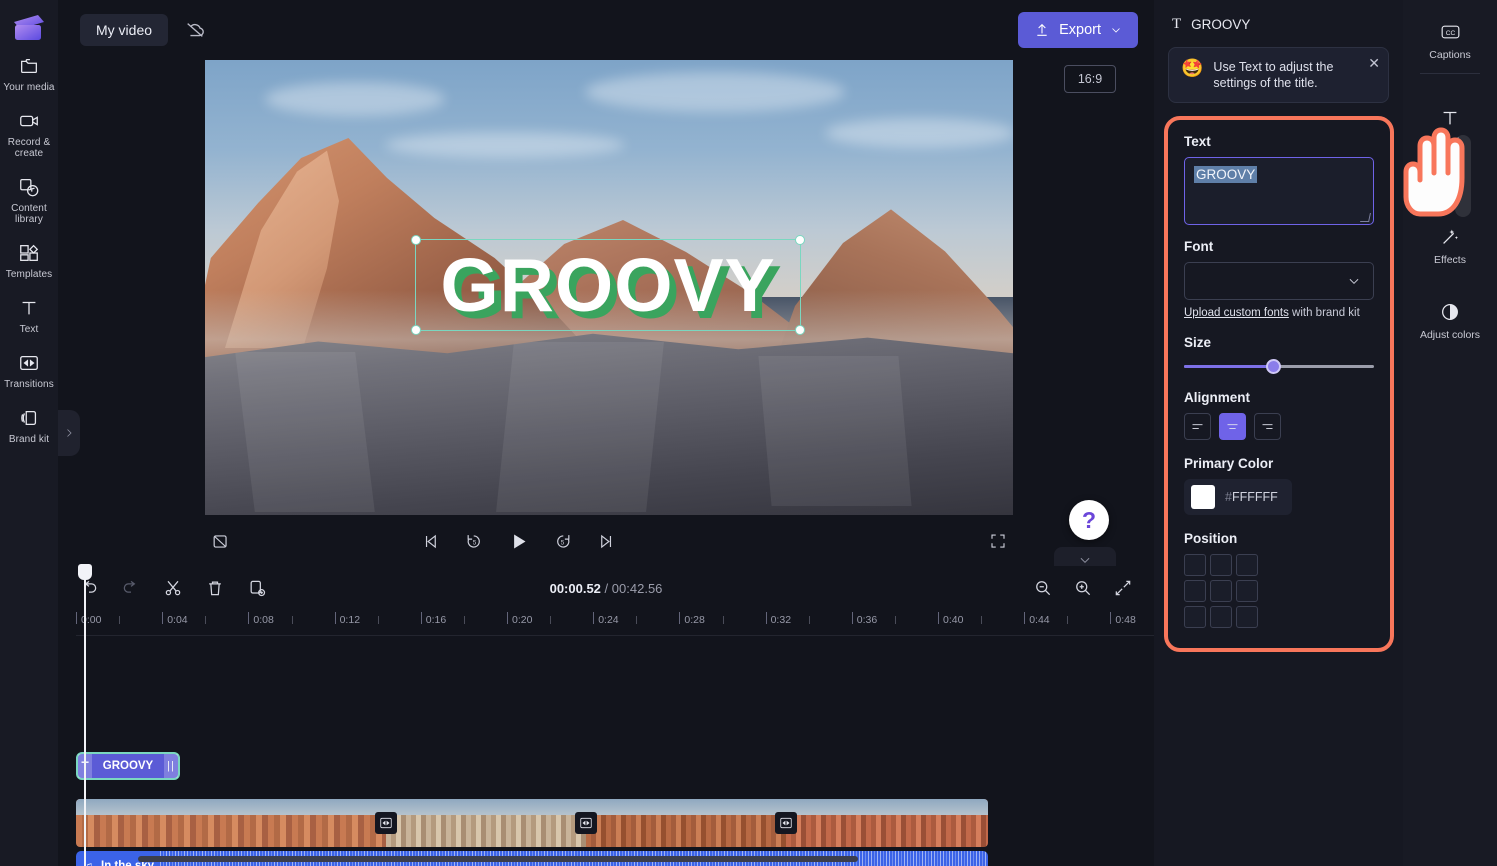 The image size is (1497, 866). What do you see at coordinates (475, 541) in the screenshot?
I see `rewind-5s-button: 5` at bounding box center [475, 541].